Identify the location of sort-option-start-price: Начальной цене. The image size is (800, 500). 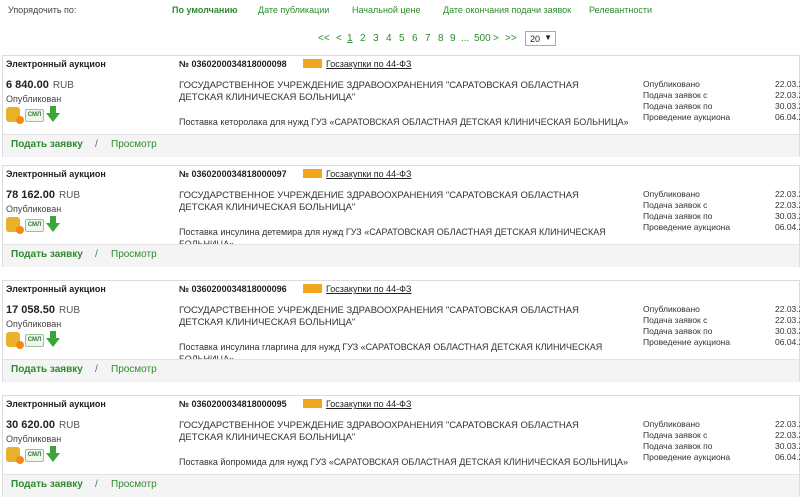
(386, 10).